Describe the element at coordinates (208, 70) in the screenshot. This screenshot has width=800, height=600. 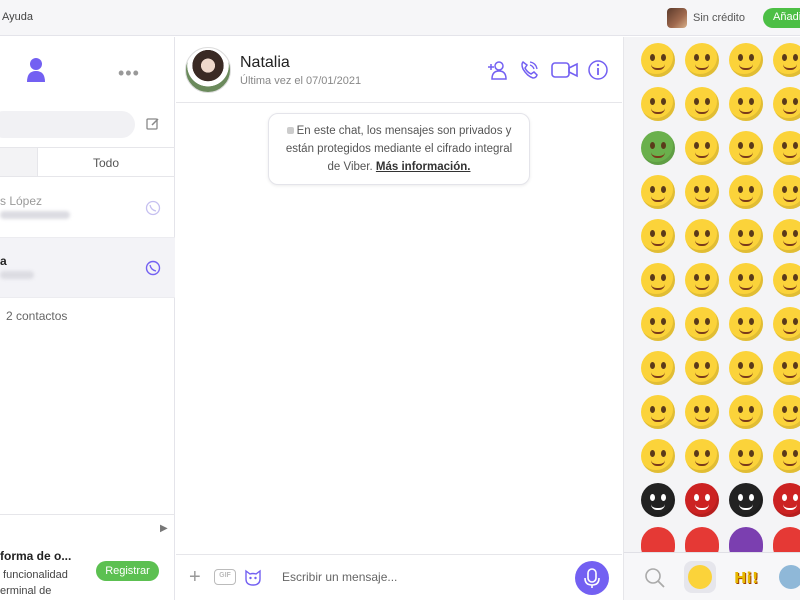
I see `contact-avatar` at that location.